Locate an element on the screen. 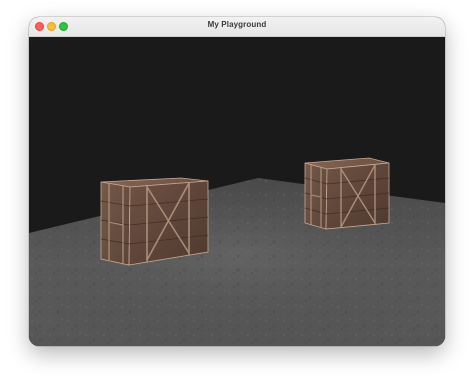 The image size is (474, 384). title-bar: My Playground is located at coordinates (237, 27).